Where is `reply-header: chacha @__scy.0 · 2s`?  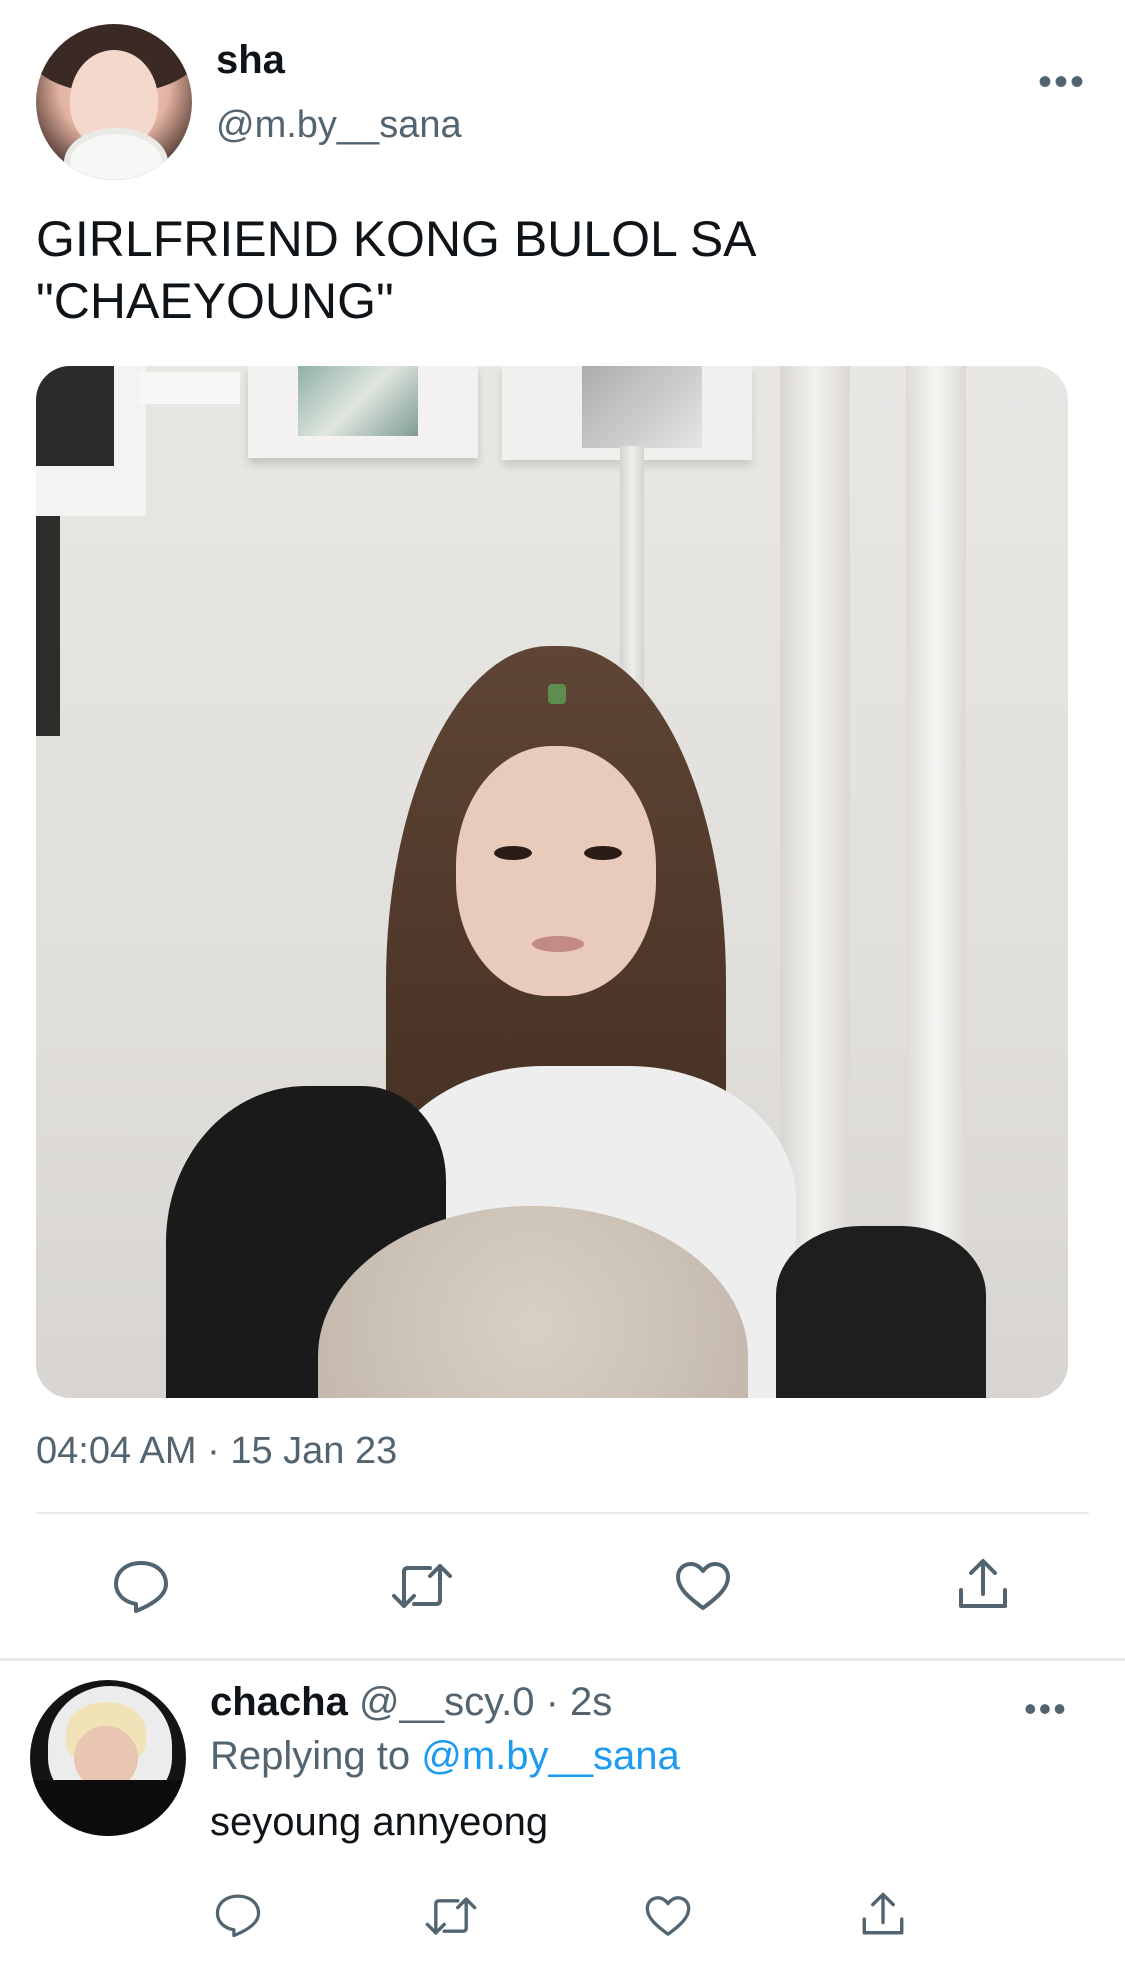
reply-header: chacha @__scy.0 · 2s is located at coordinates (411, 1702).